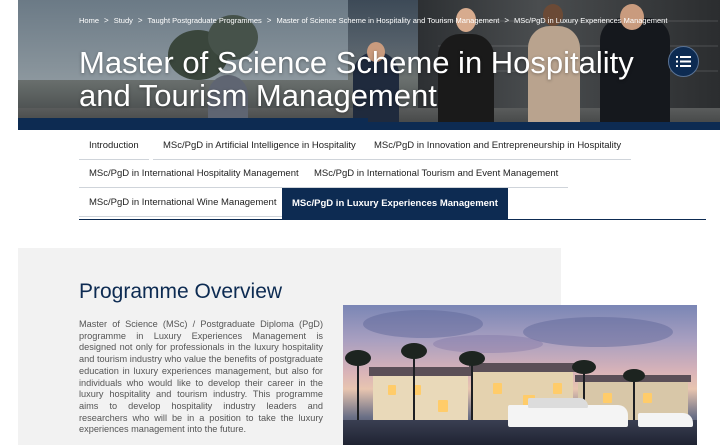 The height and width of the screenshot is (445, 720). Describe the element at coordinates (89, 20) in the screenshot. I see `breadcrumb-home-link: Home` at that location.